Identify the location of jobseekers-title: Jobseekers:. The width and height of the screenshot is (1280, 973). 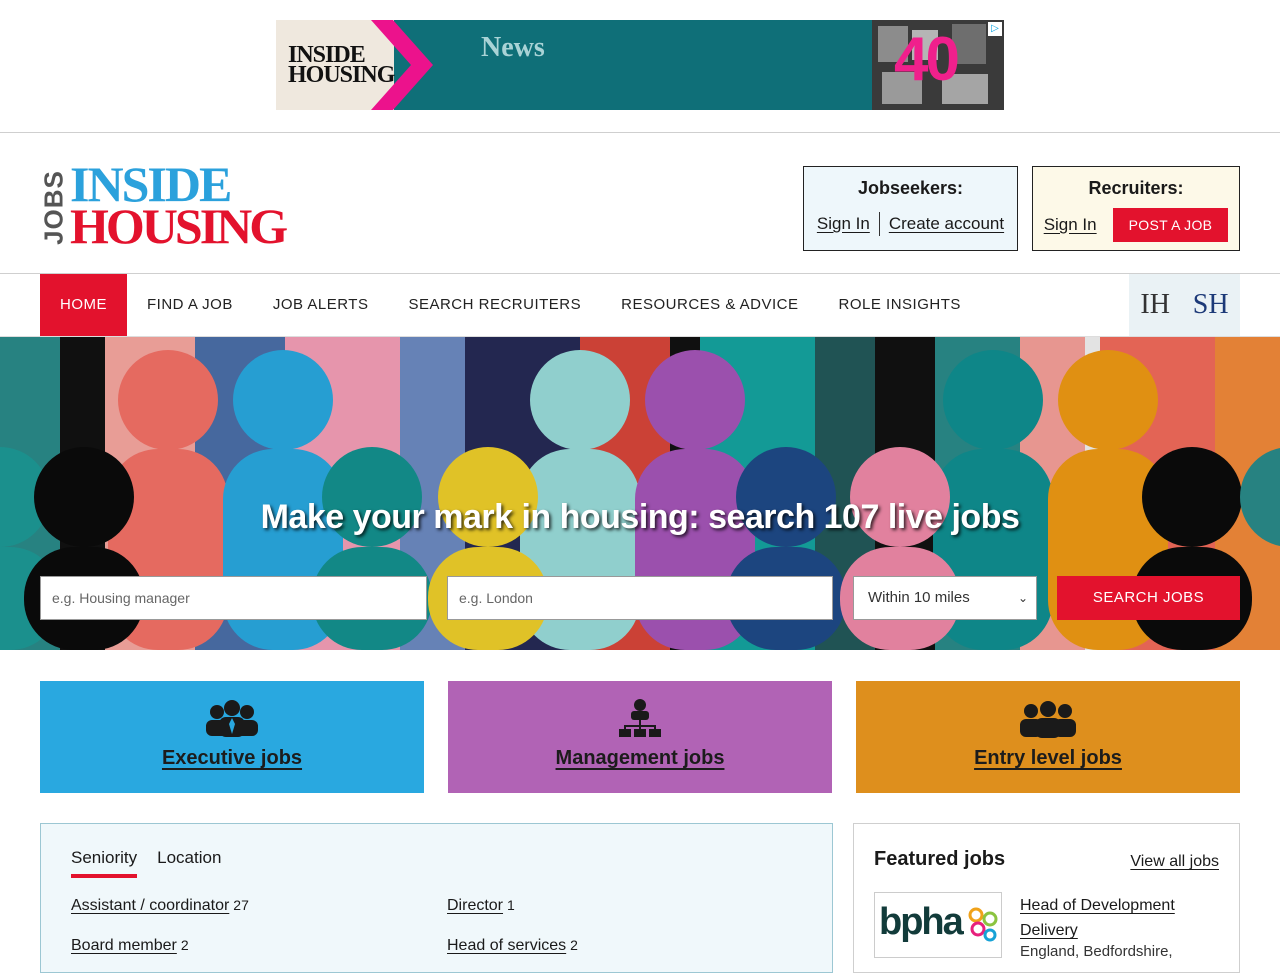
(910, 188).